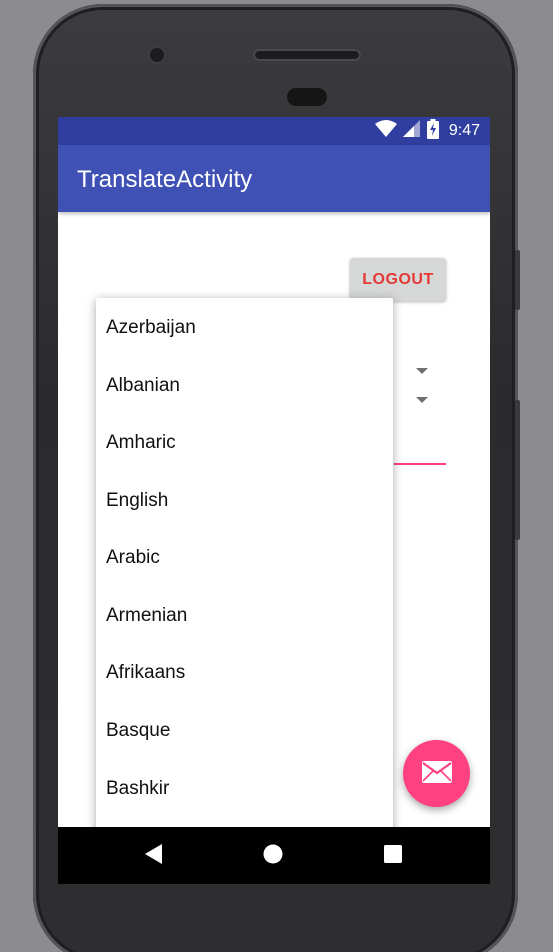 This screenshot has width=553, height=952. Describe the element at coordinates (244, 500) in the screenshot. I see `dropdown-item: English` at that location.